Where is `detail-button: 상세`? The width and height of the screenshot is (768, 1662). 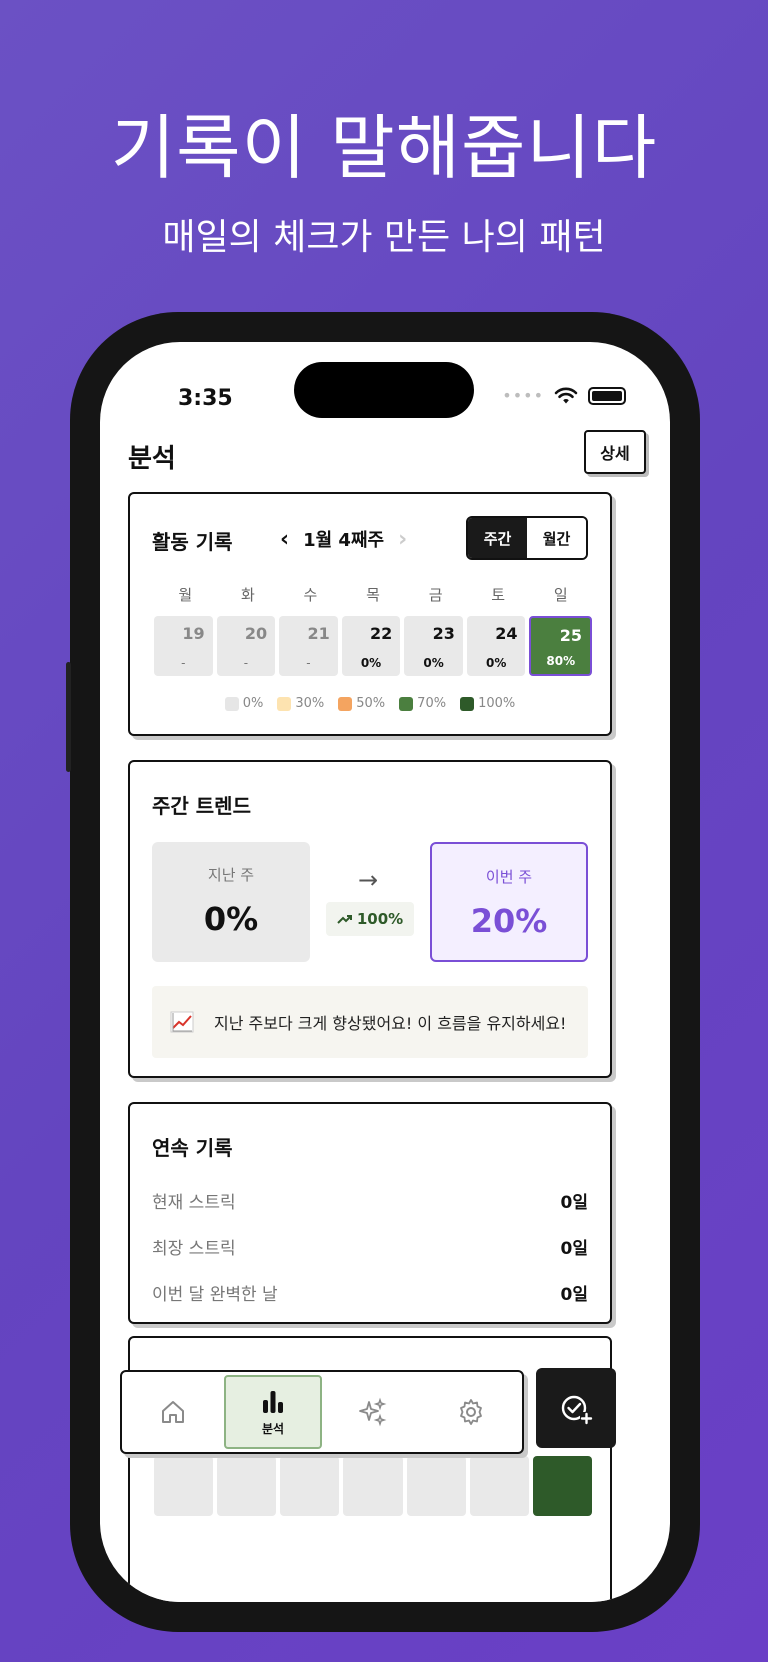
detail-button: 상세 is located at coordinates (615, 452).